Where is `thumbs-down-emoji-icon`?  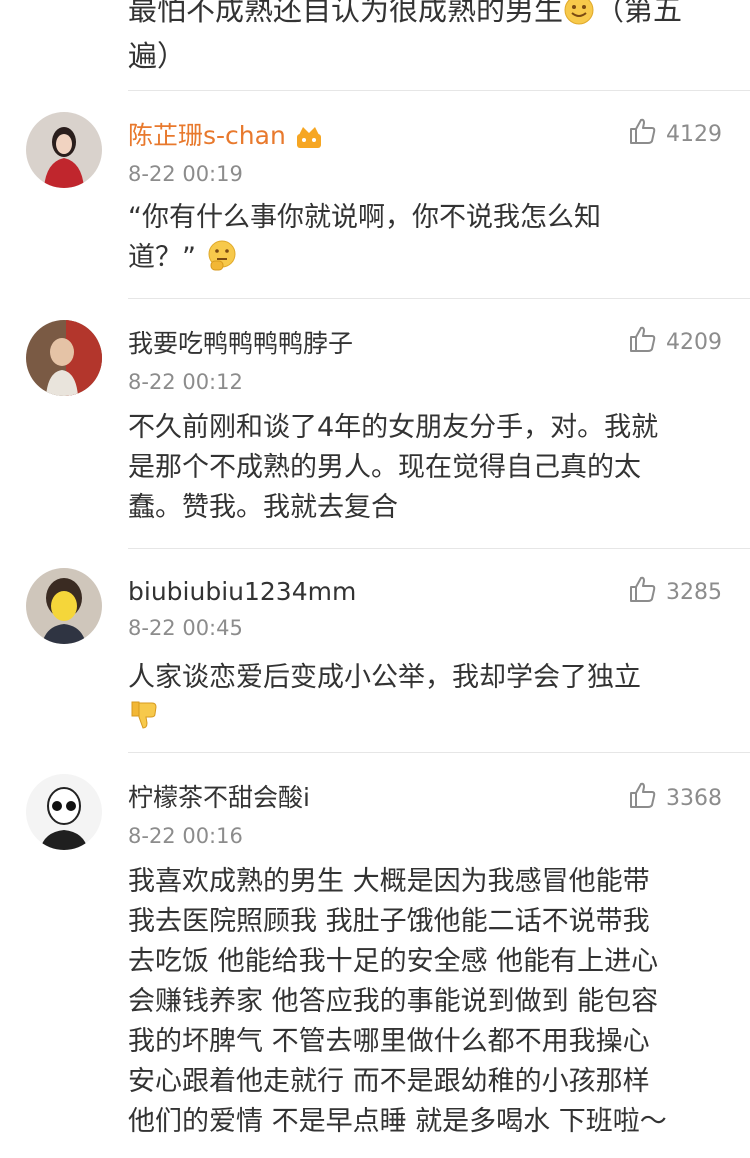
thumbs-down-emoji-icon is located at coordinates (145, 721).